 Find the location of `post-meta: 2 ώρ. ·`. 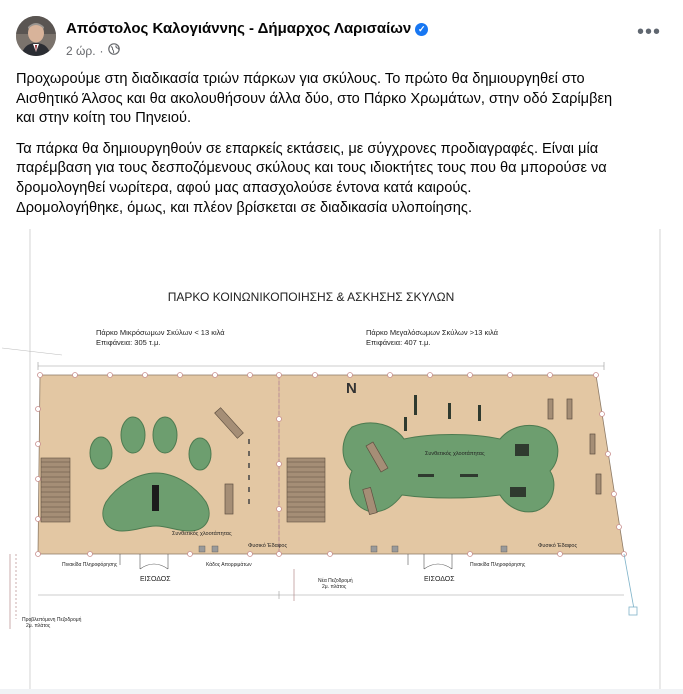

post-meta: 2 ώρ. · is located at coordinates (93, 50).